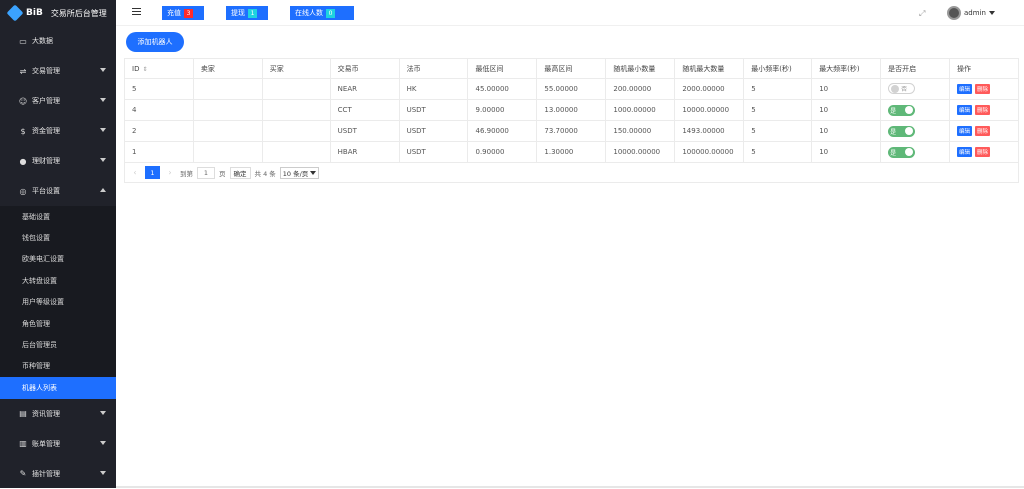  Describe the element at coordinates (58, 366) in the screenshot. I see `submenu-item-7: 币种管理` at that location.